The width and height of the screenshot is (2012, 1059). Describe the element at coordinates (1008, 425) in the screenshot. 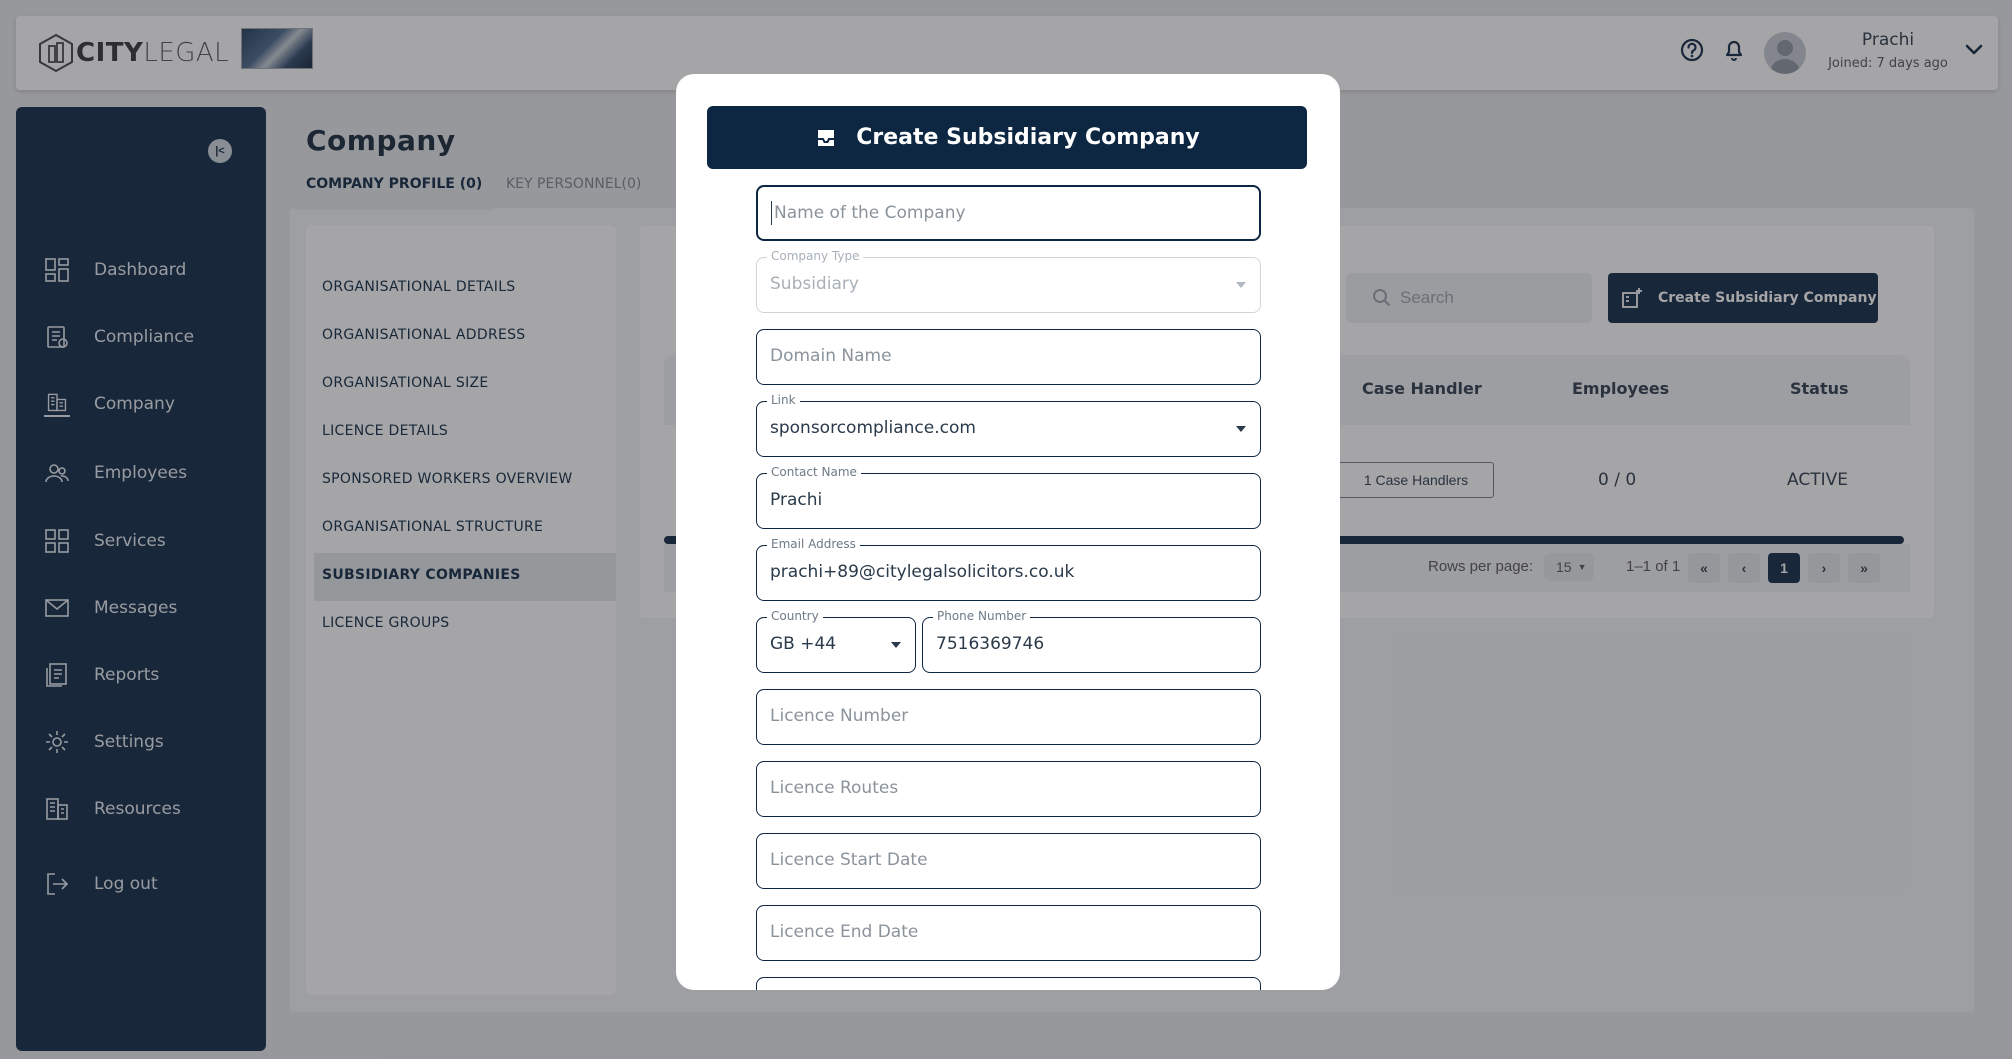

I see `link-select: Link sponsorcompliance.com` at that location.